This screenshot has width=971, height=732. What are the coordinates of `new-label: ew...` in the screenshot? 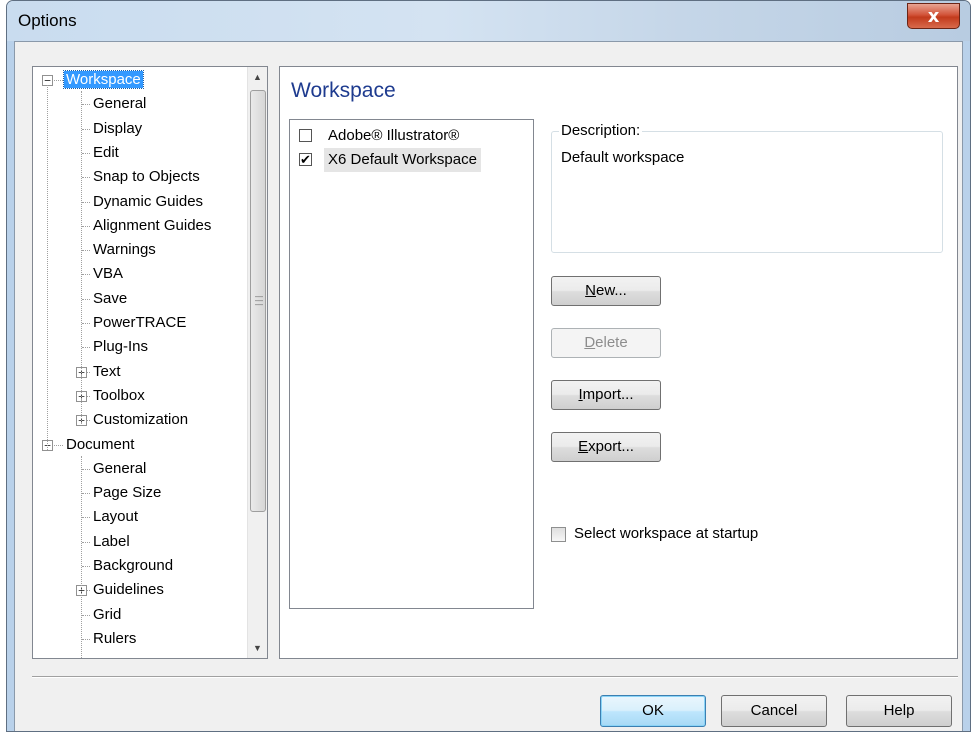 It's located at (611, 290).